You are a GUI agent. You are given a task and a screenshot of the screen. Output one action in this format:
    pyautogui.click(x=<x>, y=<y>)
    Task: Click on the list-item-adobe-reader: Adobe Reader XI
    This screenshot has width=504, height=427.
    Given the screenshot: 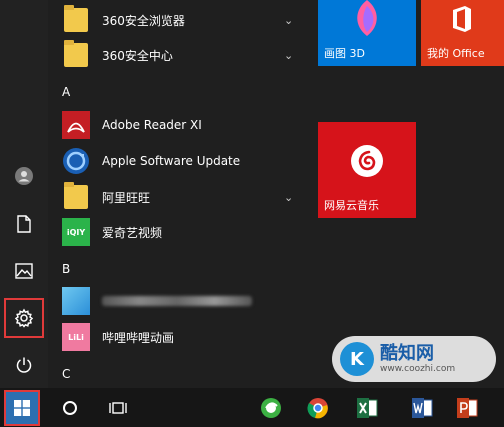 What is the action you would take?
    pyautogui.click(x=178, y=125)
    